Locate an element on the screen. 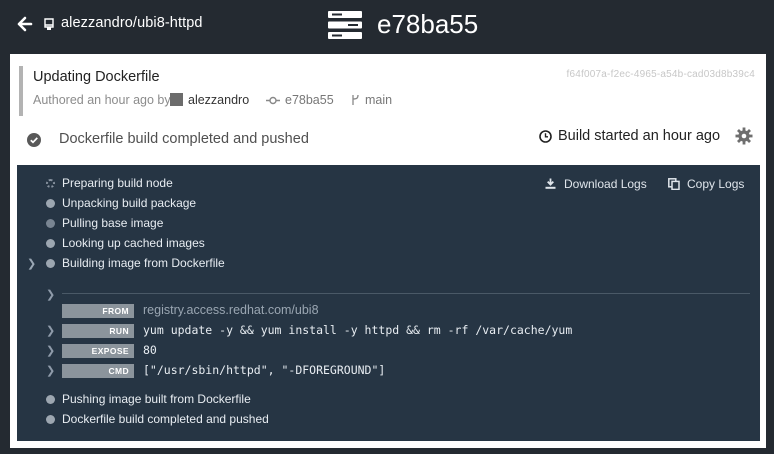 This screenshot has height=454, width=774. step-name: Unpacking build package is located at coordinates (129, 203).